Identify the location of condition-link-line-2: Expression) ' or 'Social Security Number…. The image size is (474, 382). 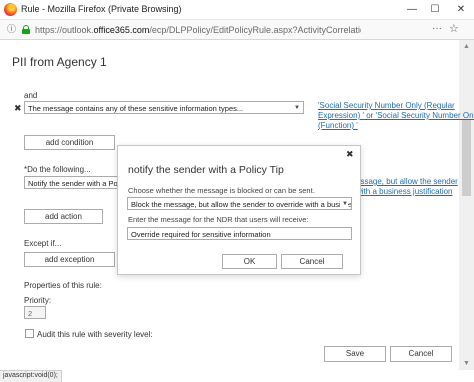
(396, 116).